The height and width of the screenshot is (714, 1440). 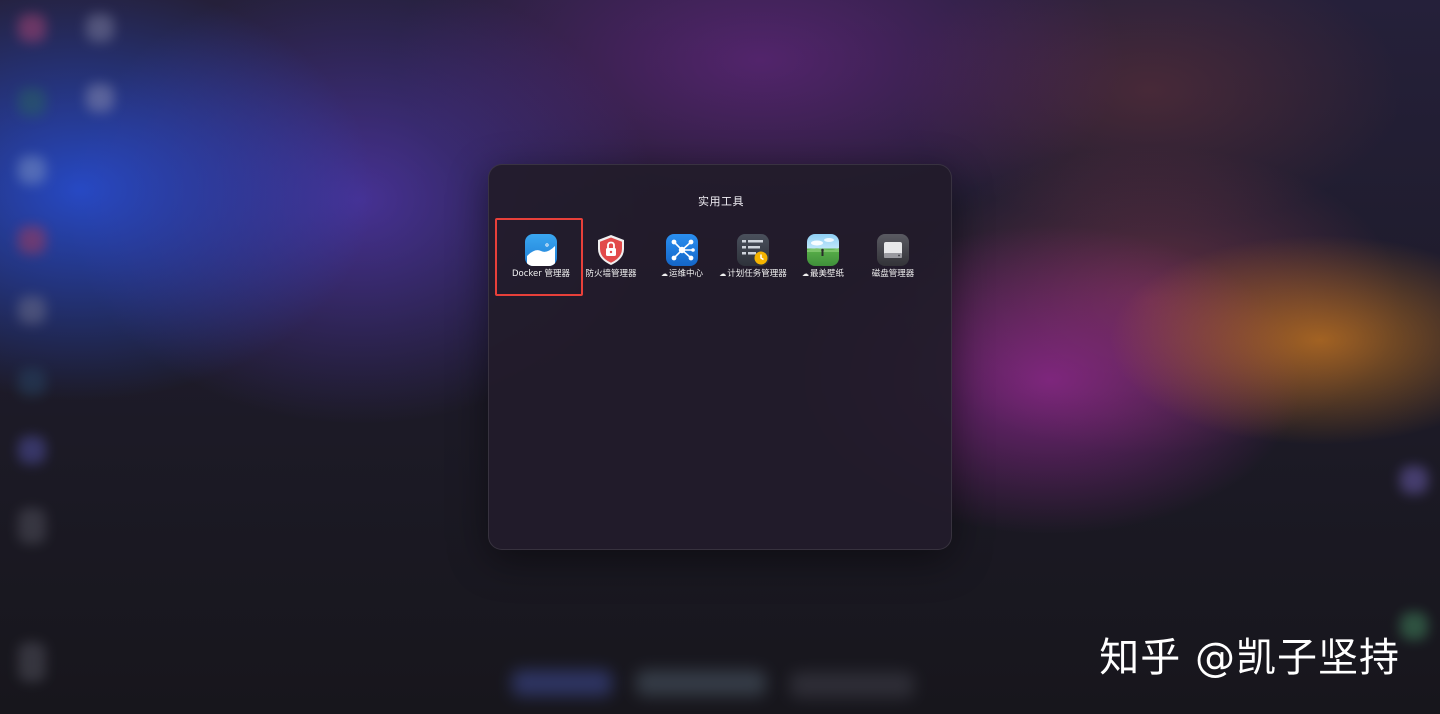 I want to click on hard-disk-icon, so click(x=893, y=250).